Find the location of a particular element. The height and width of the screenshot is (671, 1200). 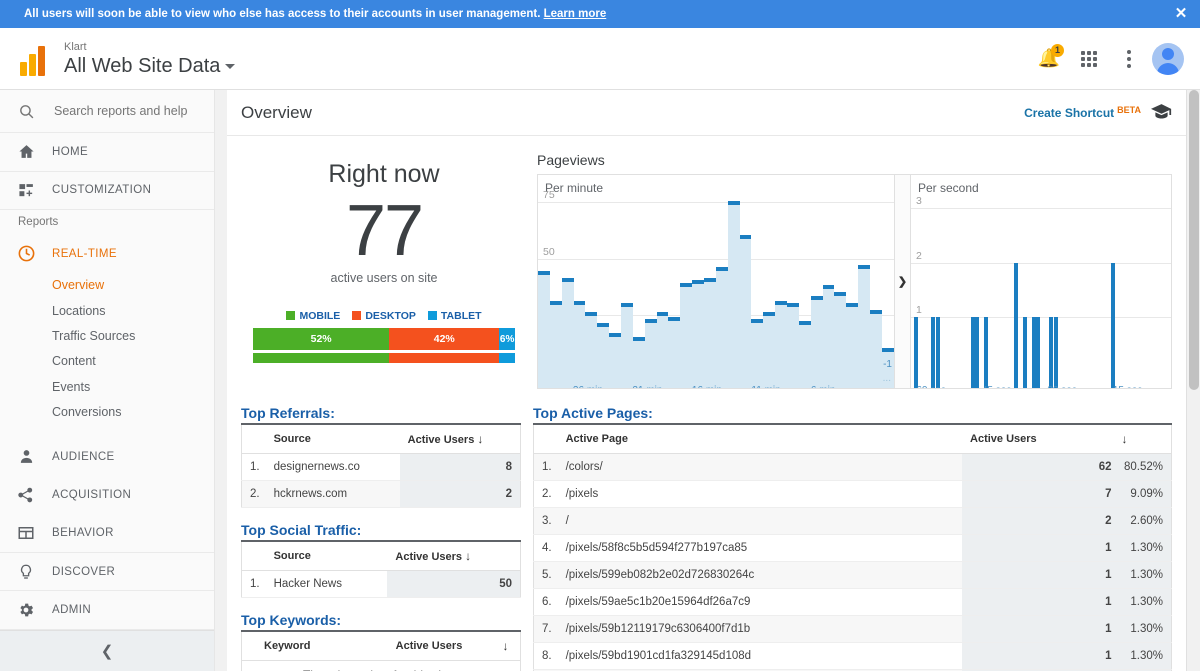

table-row: 3./2 2.60% is located at coordinates (852, 521).